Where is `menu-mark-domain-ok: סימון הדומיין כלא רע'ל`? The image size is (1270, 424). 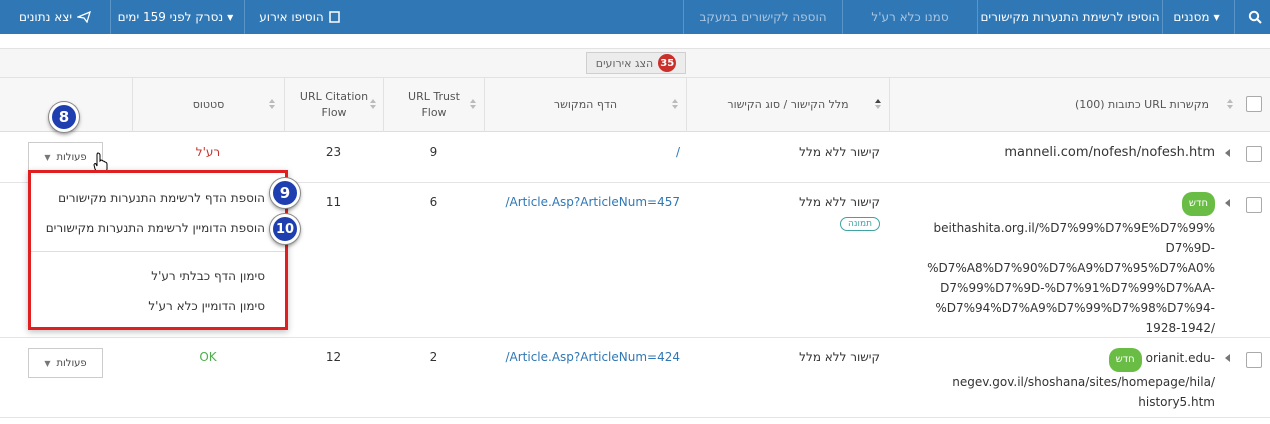
menu-mark-domain-ok: סימון הדומיין כלא רע'ל is located at coordinates (206, 306).